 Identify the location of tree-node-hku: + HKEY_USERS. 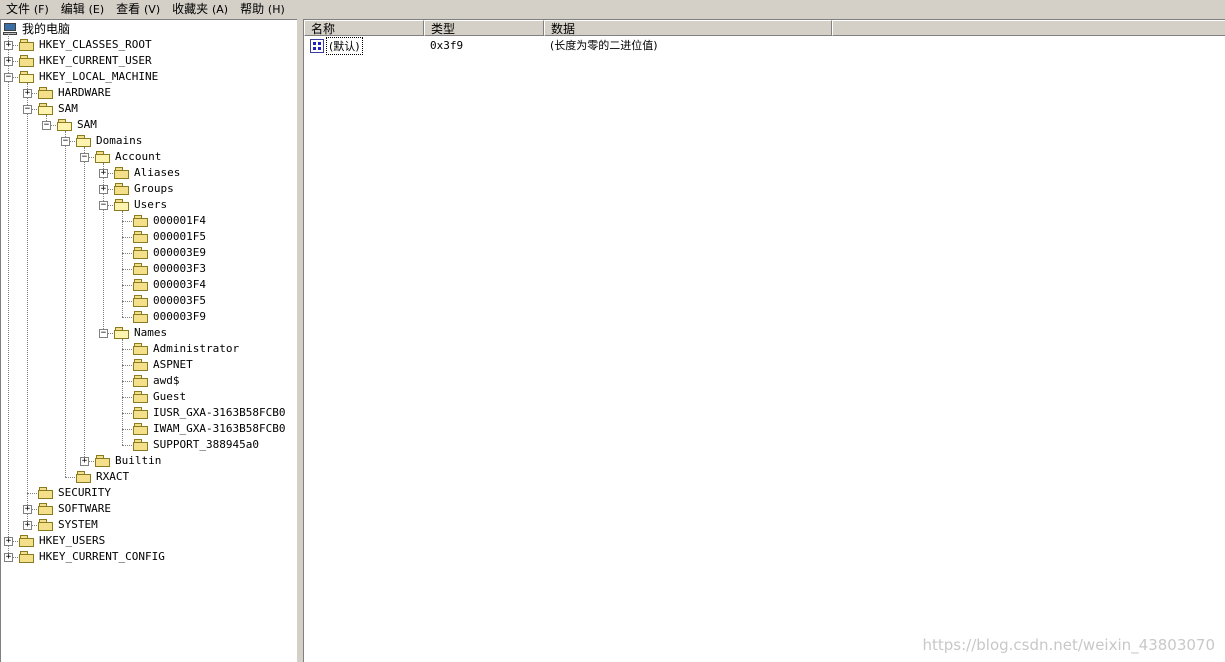
(55, 541).